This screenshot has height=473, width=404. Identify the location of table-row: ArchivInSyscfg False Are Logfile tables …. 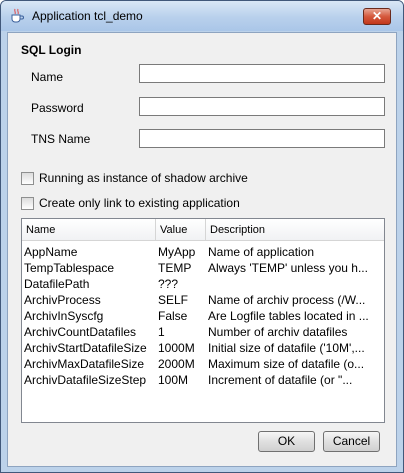
(203, 316).